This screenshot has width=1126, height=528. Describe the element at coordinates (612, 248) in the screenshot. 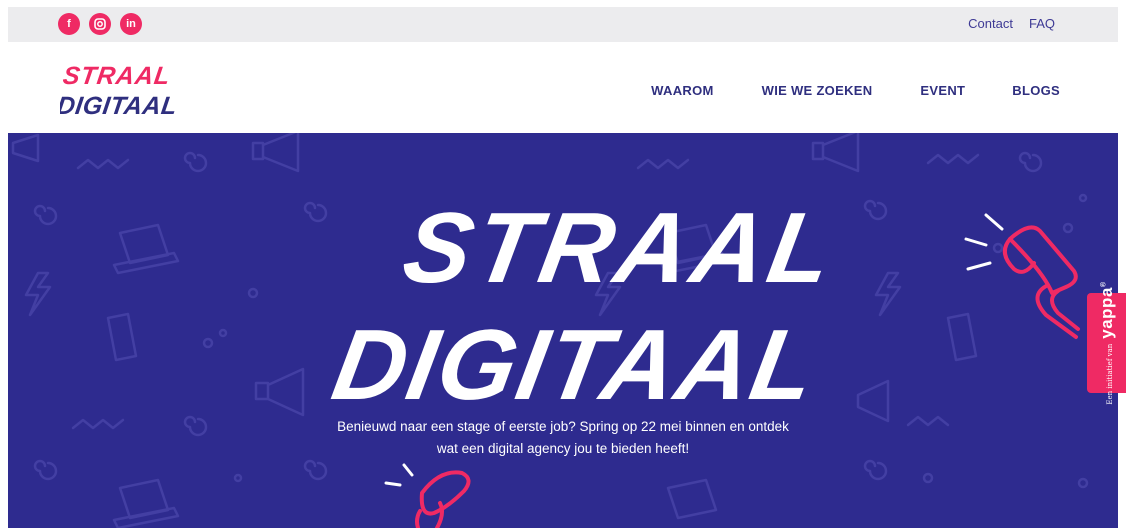

I see `hero-title-line1: STRAAL` at that location.